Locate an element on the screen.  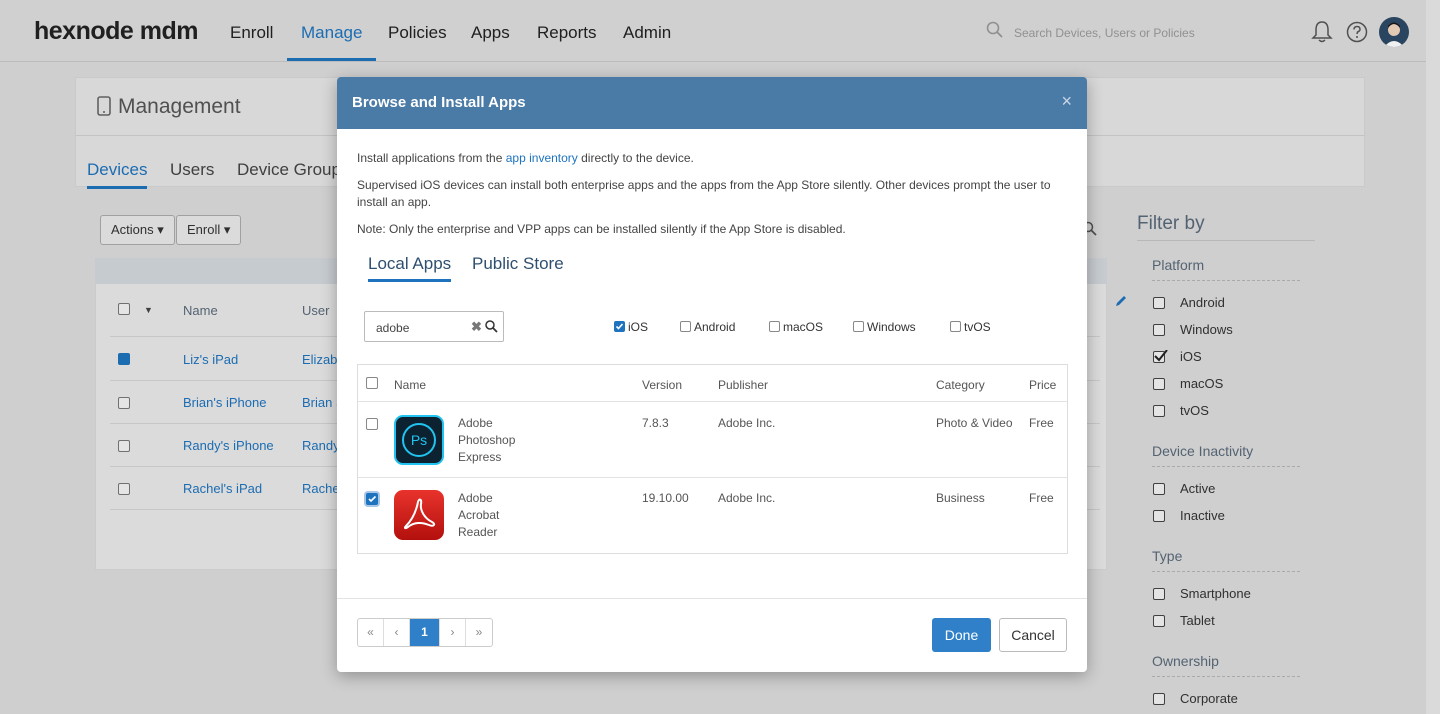
dialog-title: Browse and Install Apps is located at coordinates (439, 102).